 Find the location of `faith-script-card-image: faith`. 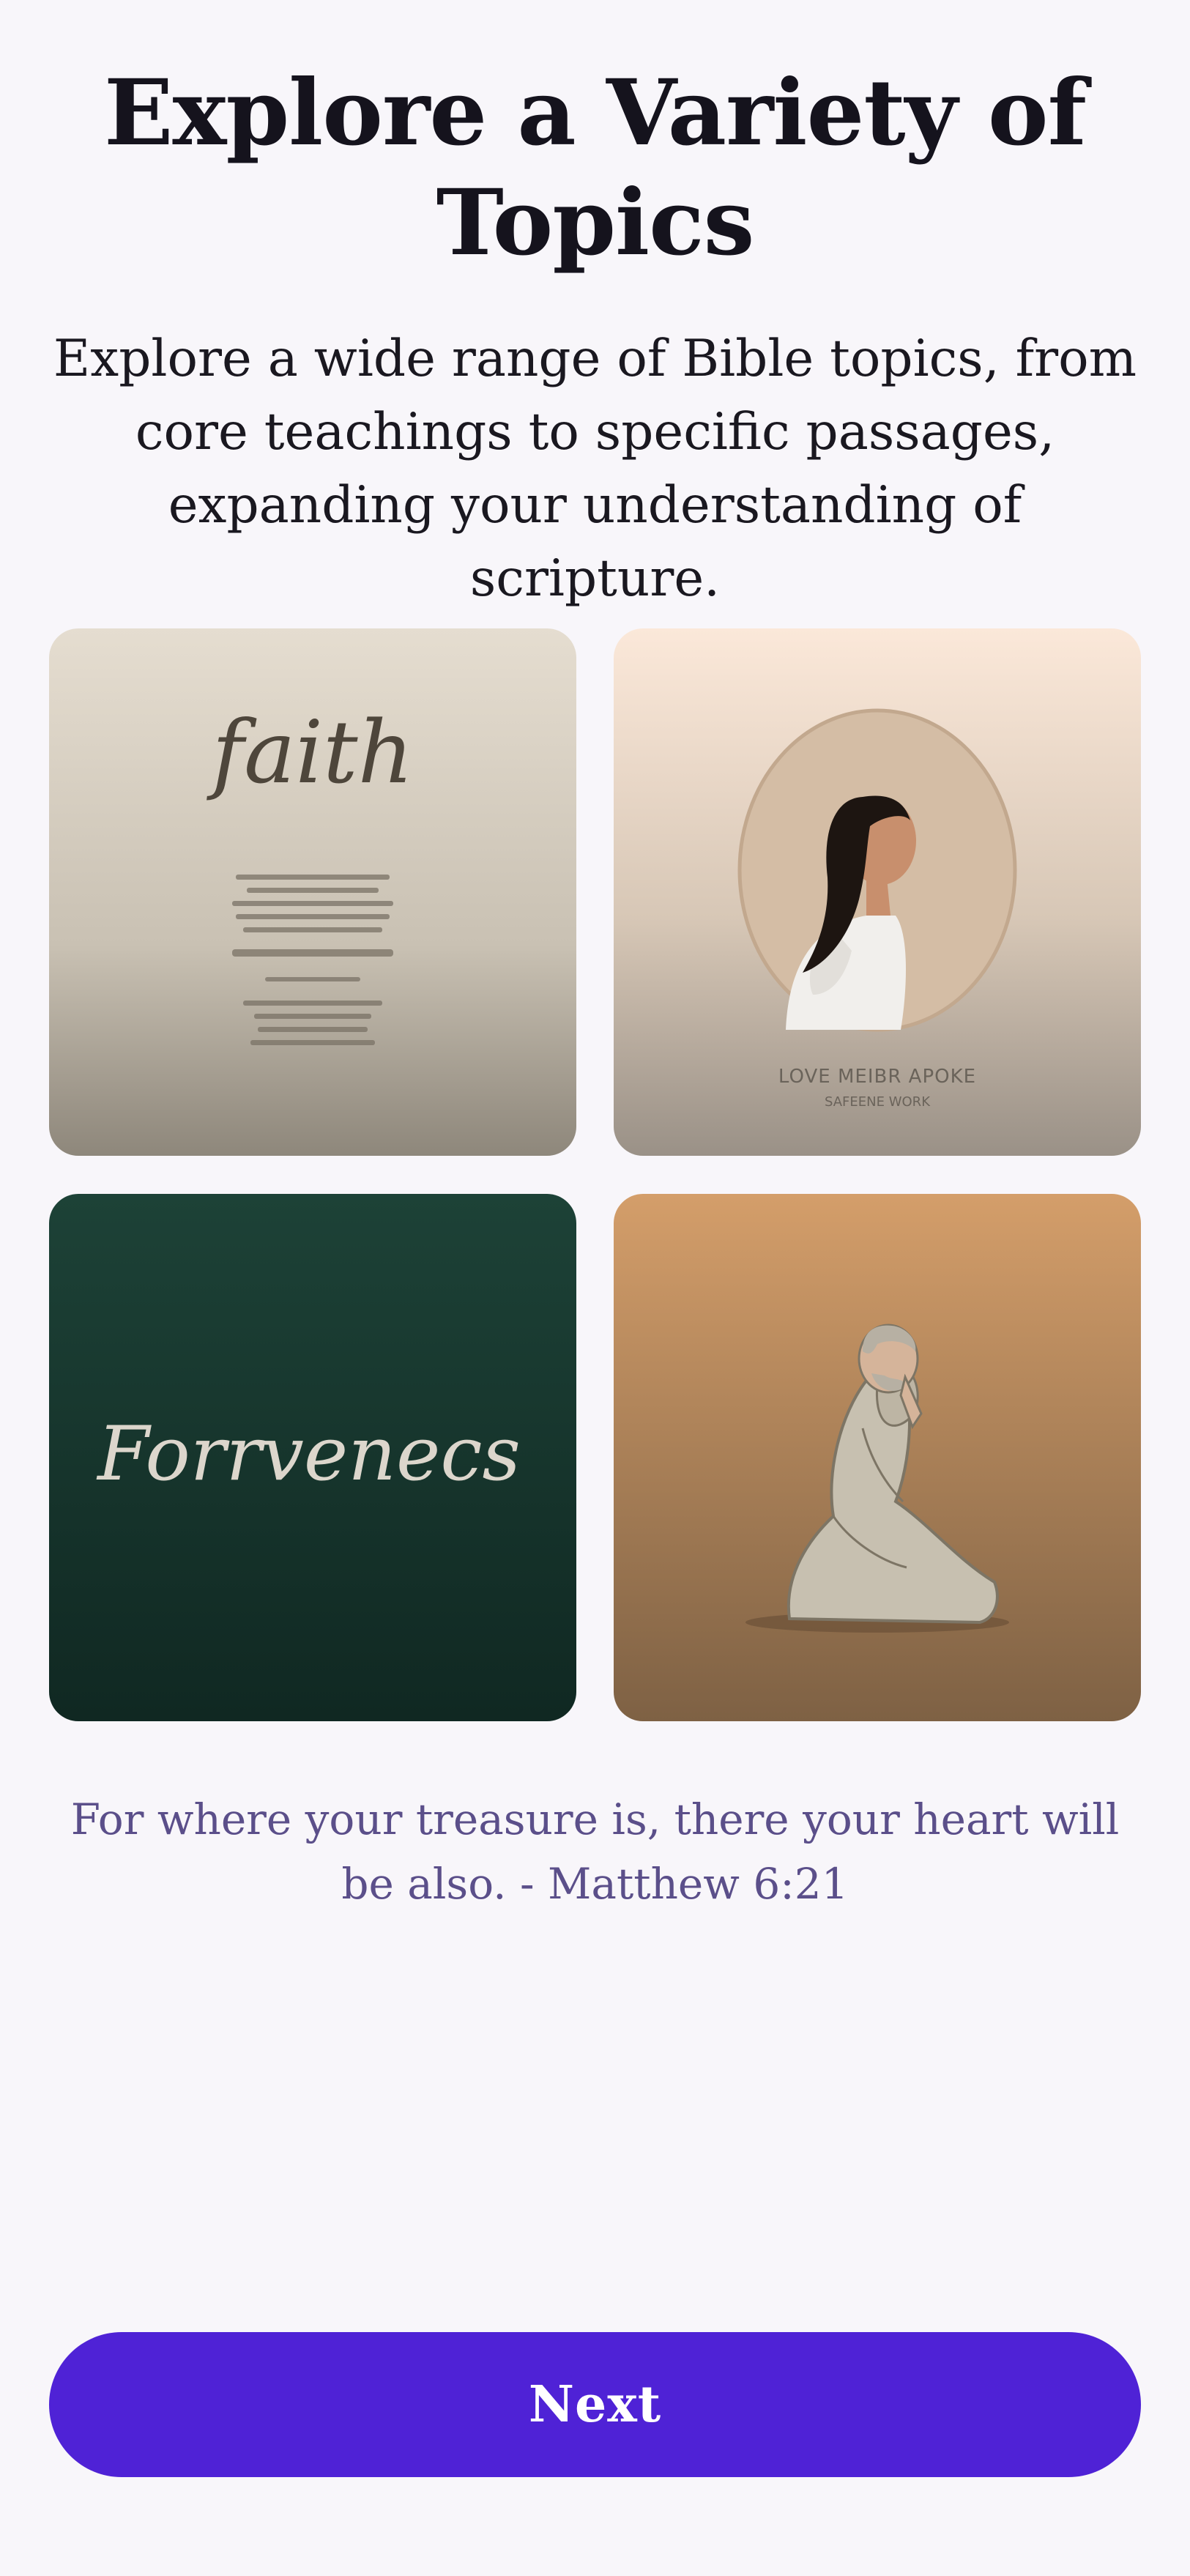

faith-script-card-image: faith is located at coordinates (312, 892).